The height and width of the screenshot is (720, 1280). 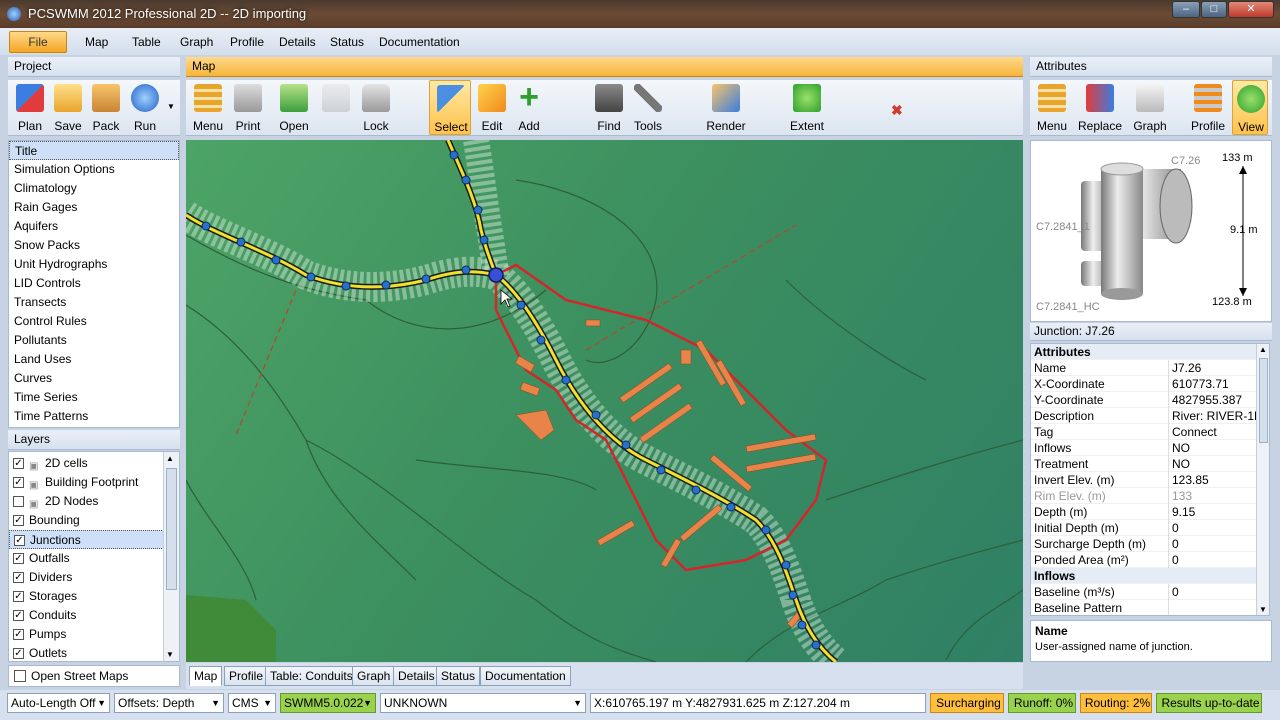 What do you see at coordinates (38, 42) in the screenshot?
I see `file-menu: File` at bounding box center [38, 42].